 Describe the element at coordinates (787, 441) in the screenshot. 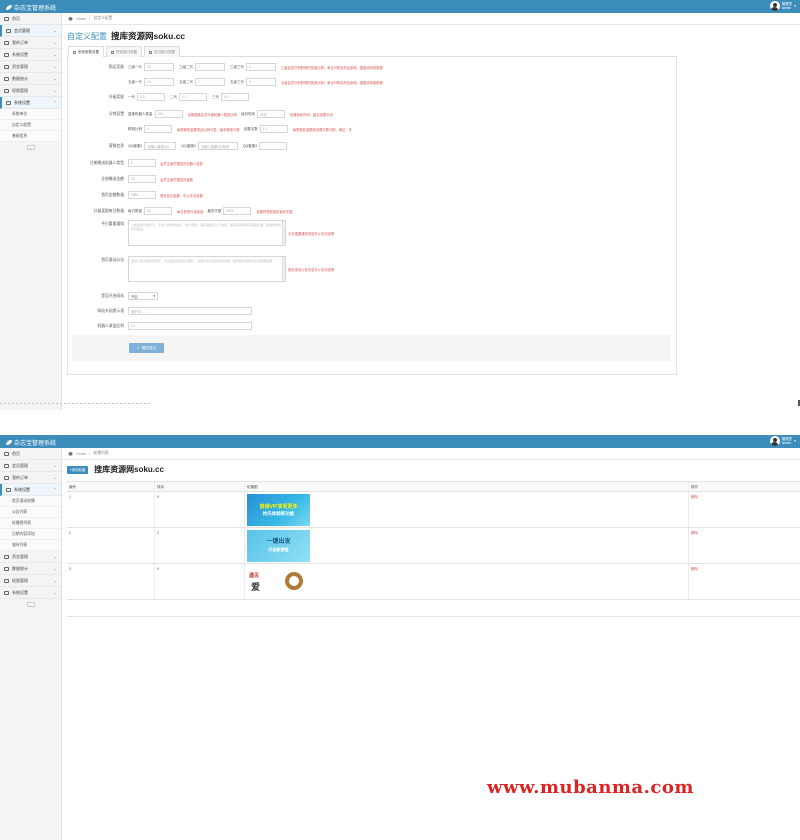

I see `user-info: 管理员 admin` at that location.